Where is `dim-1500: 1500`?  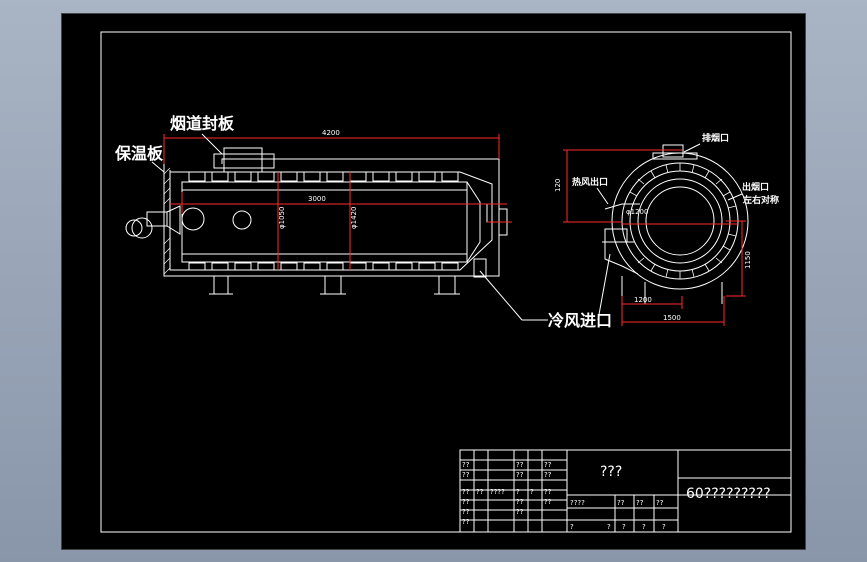
dim-1500: 1500 is located at coordinates (672, 318).